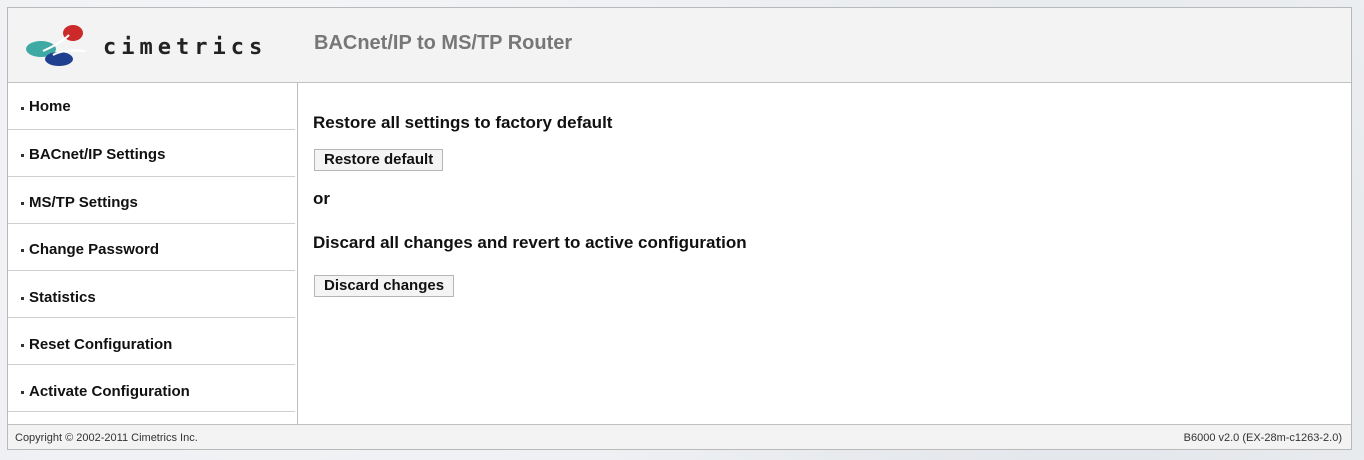 This screenshot has height=460, width=1364. What do you see at coordinates (62, 297) in the screenshot?
I see `sidebar-item-label: Statistics` at bounding box center [62, 297].